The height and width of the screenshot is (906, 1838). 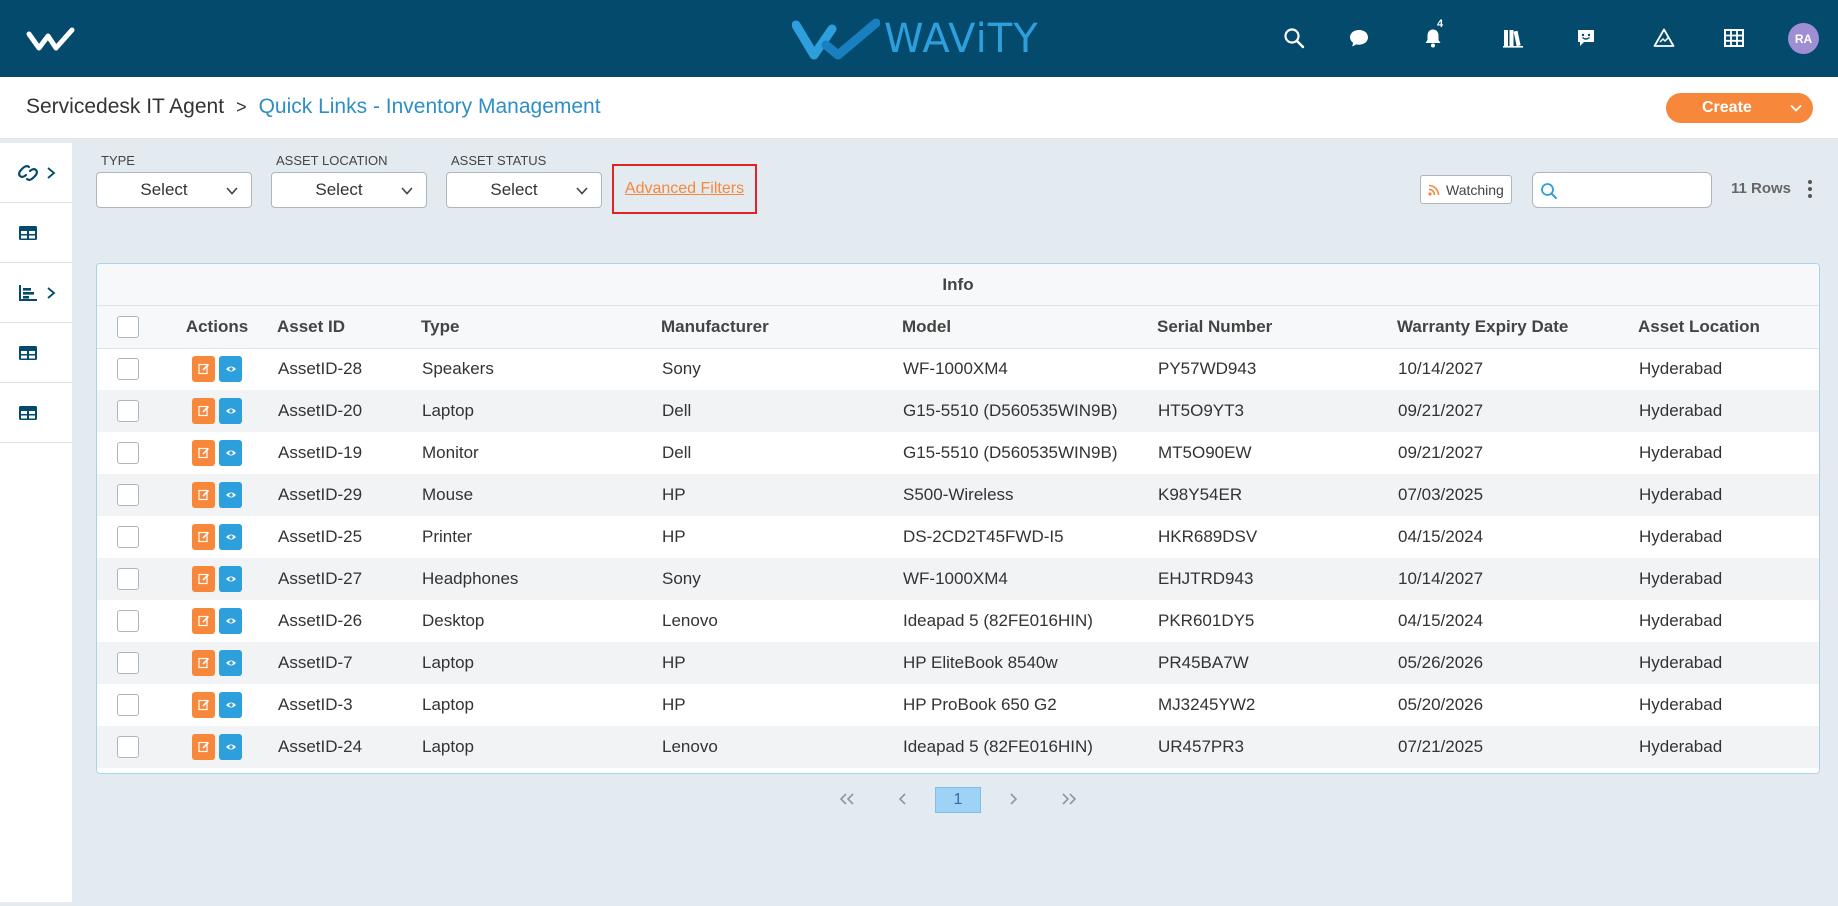 I want to click on advanced-filters-link: Advanced Filters, so click(x=684, y=189).